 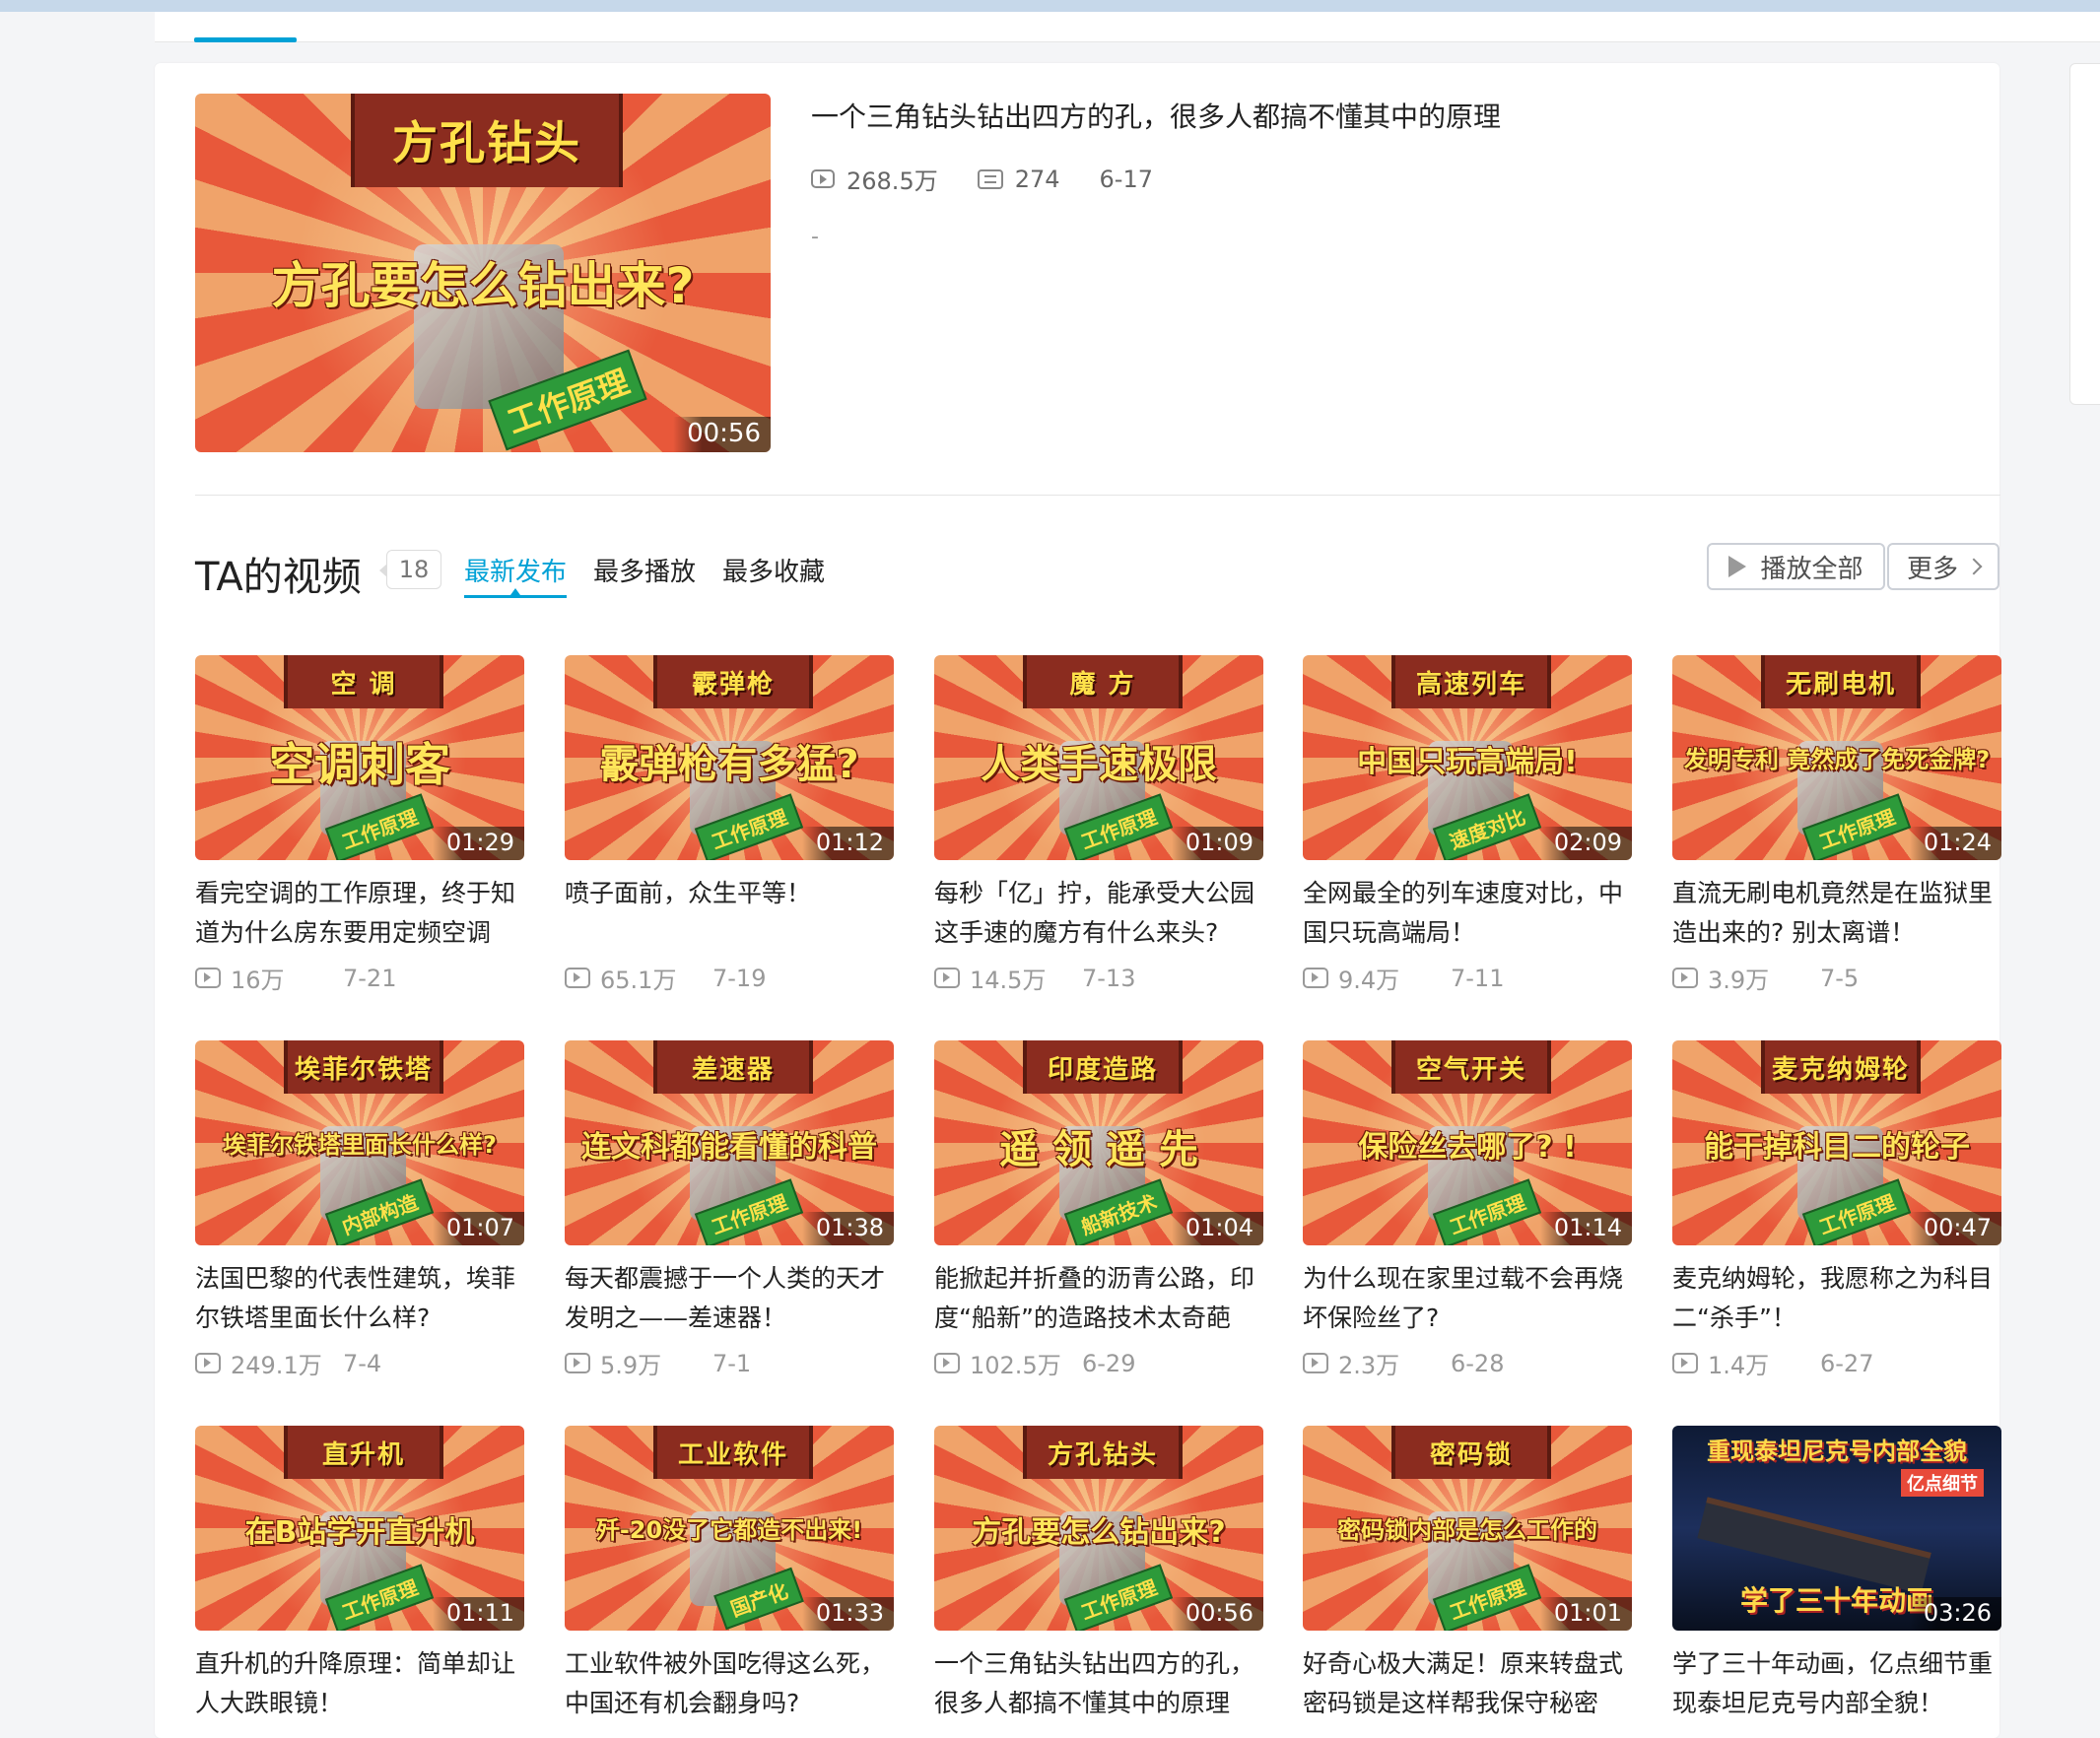 What do you see at coordinates (278, 577) in the screenshot?
I see `section-title: TA的视频` at bounding box center [278, 577].